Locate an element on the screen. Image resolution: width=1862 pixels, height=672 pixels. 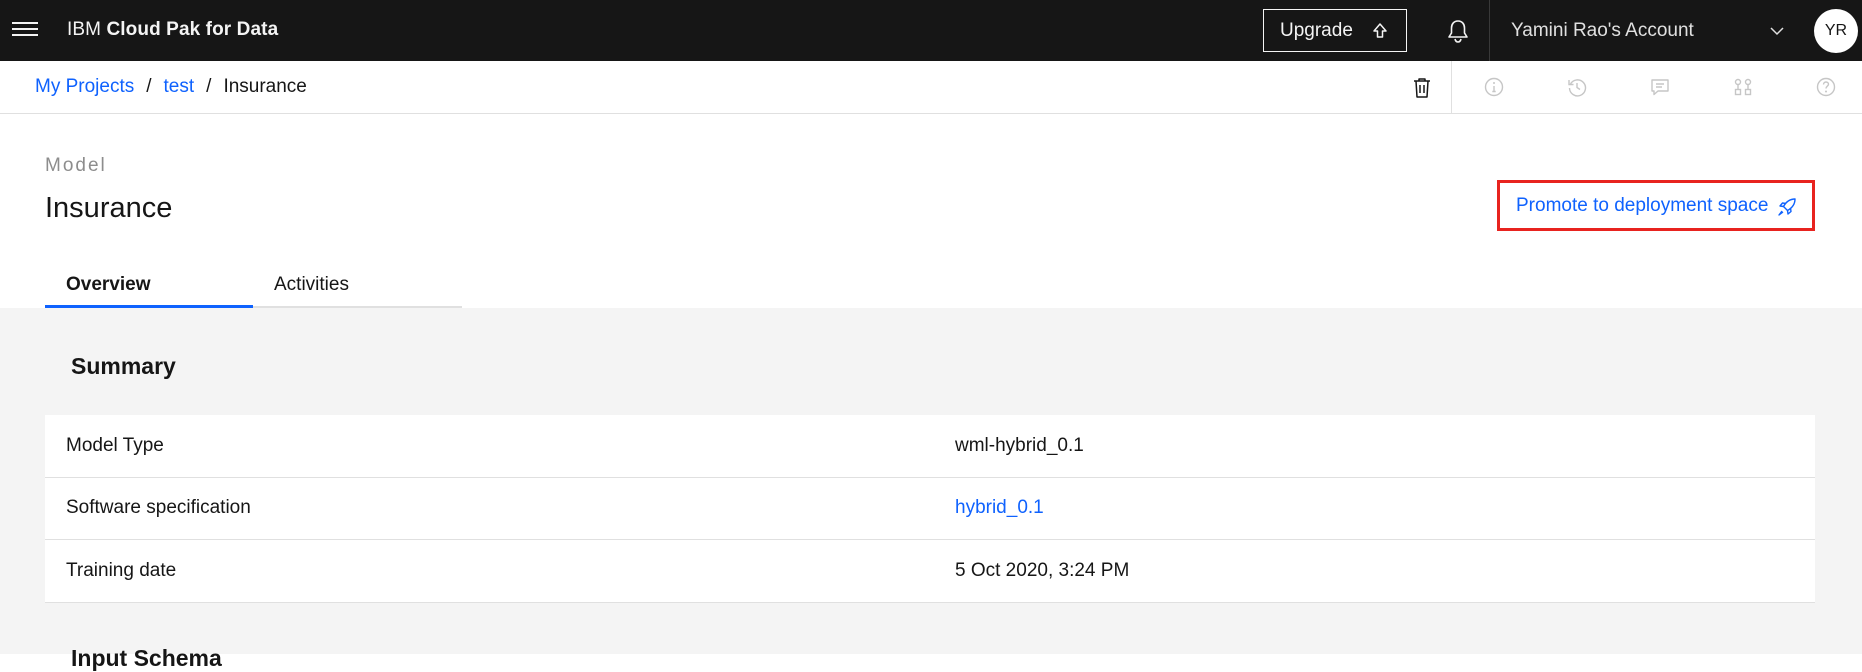
upload-icon is located at coordinates (1380, 30).